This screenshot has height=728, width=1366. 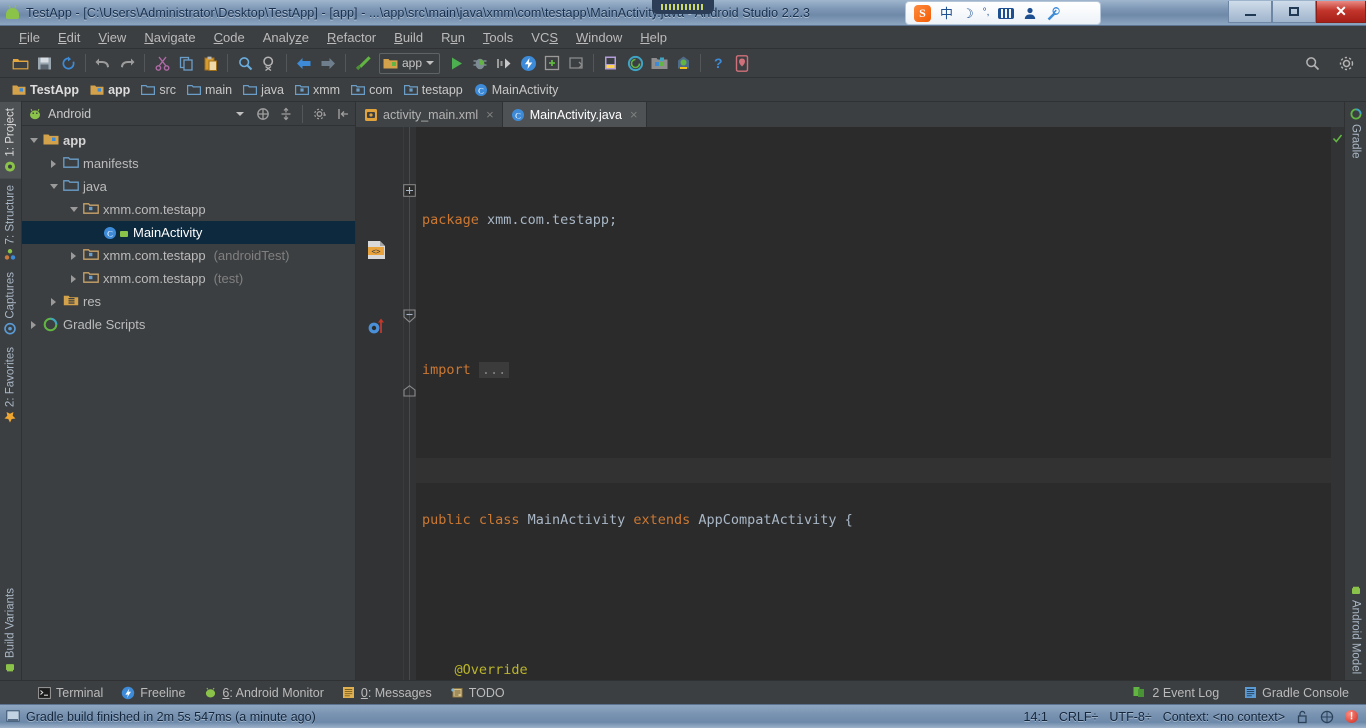 What do you see at coordinates (946, 13) in the screenshot?
I see `ime-mode-button: 中` at bounding box center [946, 13].